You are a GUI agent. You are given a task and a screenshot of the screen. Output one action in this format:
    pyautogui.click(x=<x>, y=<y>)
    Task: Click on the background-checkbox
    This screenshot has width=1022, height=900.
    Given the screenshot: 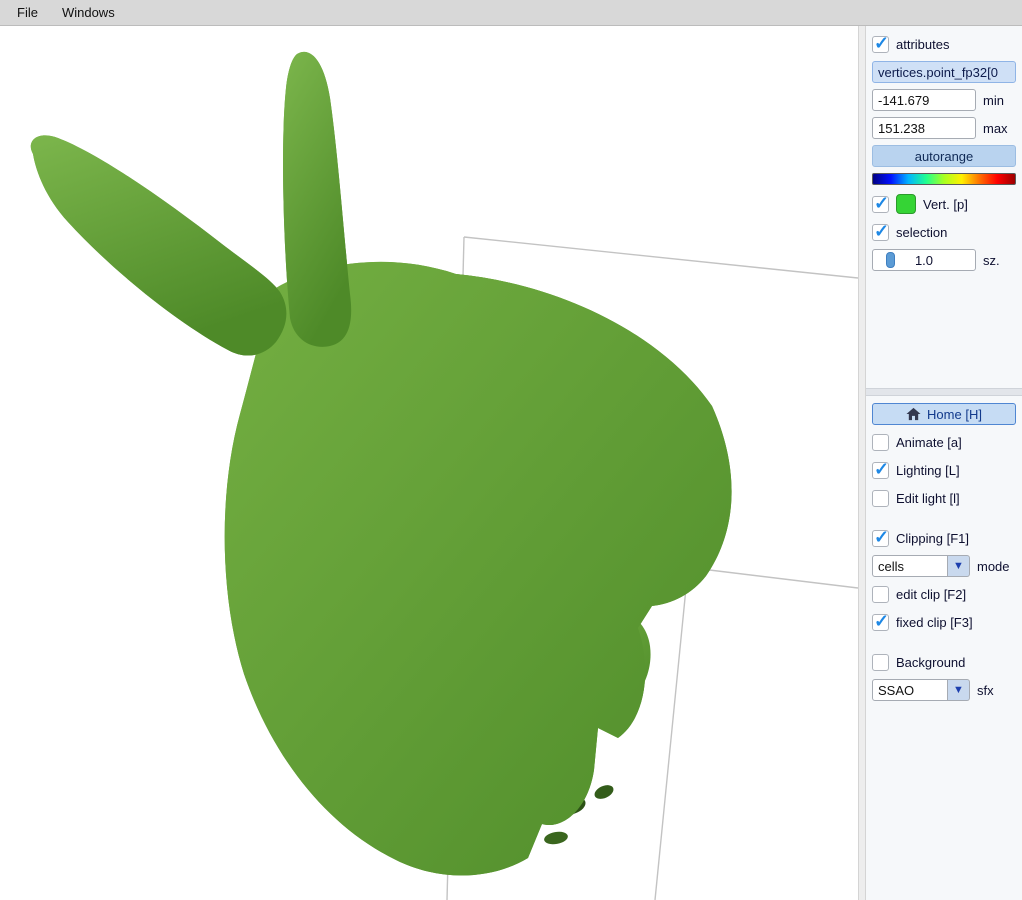 What is the action you would take?
    pyautogui.click(x=880, y=662)
    